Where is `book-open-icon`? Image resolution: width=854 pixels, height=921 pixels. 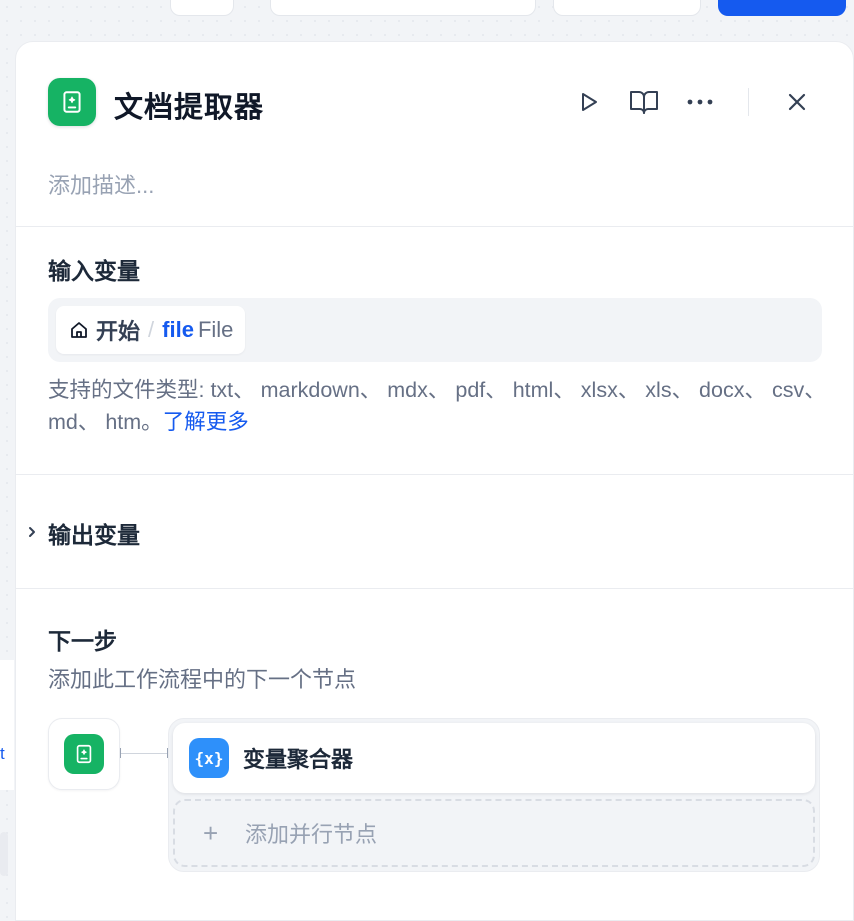
book-open-icon is located at coordinates (644, 102).